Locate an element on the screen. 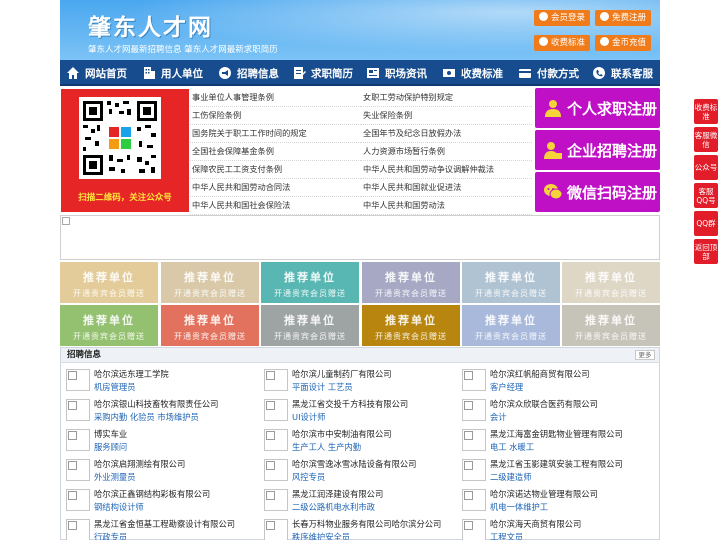 The height and width of the screenshot is (540, 720). company-link: 哈尔滨正鑫钢结构彩板有限公司 is located at coordinates (152, 494).